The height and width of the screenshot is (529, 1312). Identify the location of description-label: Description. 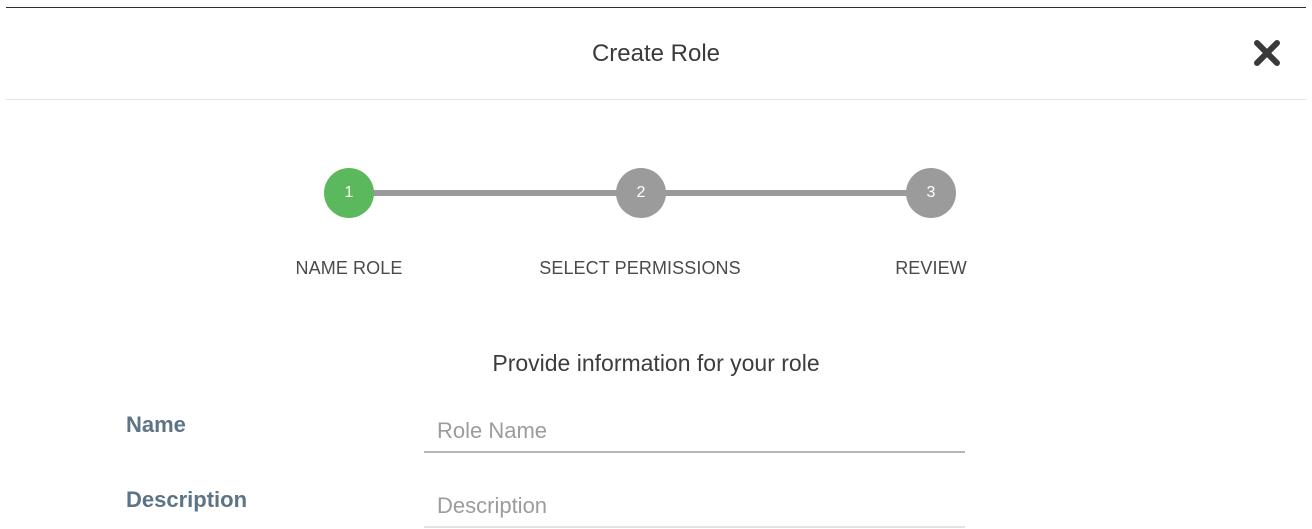
(187, 499).